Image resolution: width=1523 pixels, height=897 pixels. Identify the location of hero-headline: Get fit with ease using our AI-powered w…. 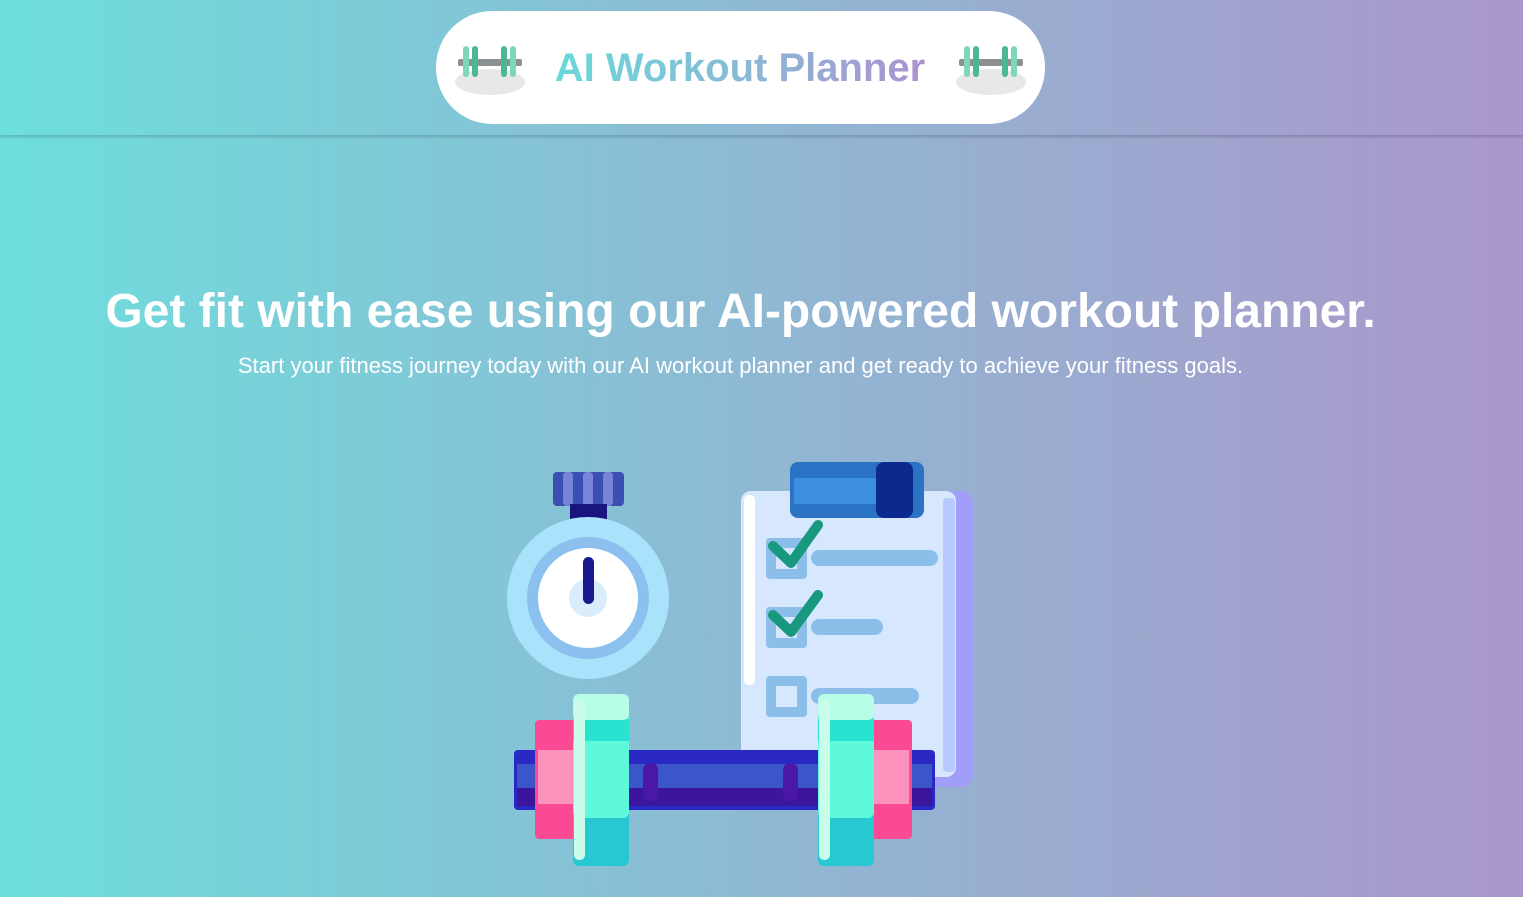
(740, 311).